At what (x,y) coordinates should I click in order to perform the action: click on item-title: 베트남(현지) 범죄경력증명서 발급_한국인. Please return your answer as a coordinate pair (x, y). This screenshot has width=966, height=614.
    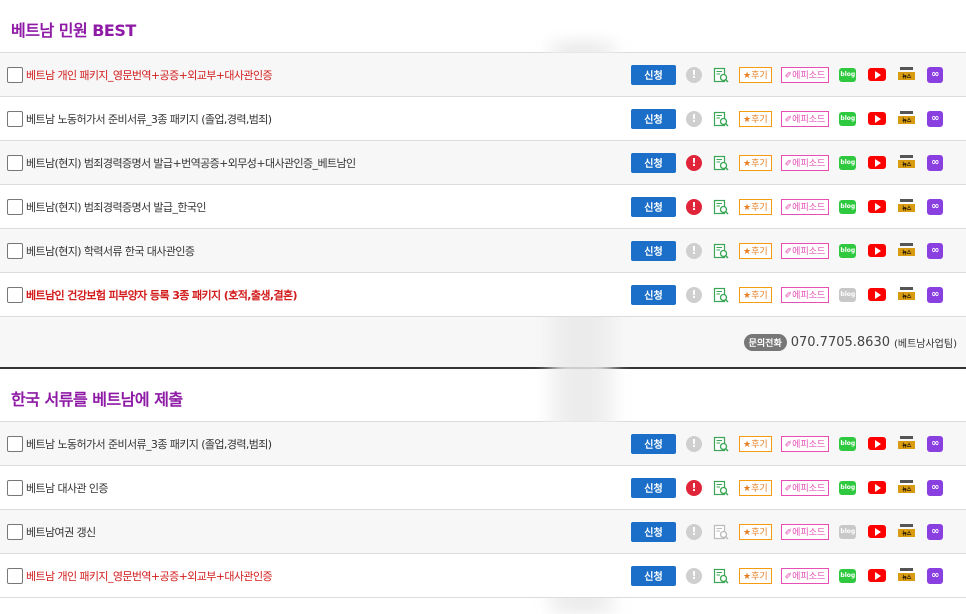
    Looking at the image, I should click on (116, 207).